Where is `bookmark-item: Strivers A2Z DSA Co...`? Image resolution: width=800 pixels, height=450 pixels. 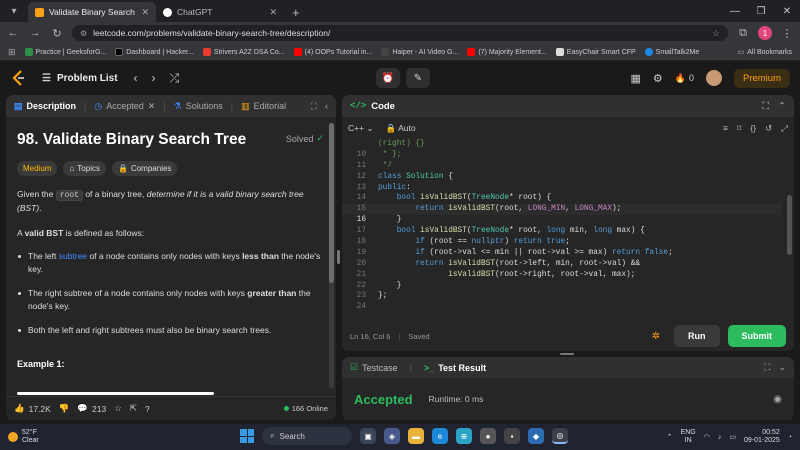 bookmark-item: Strivers A2Z DSA Co... is located at coordinates (243, 52).